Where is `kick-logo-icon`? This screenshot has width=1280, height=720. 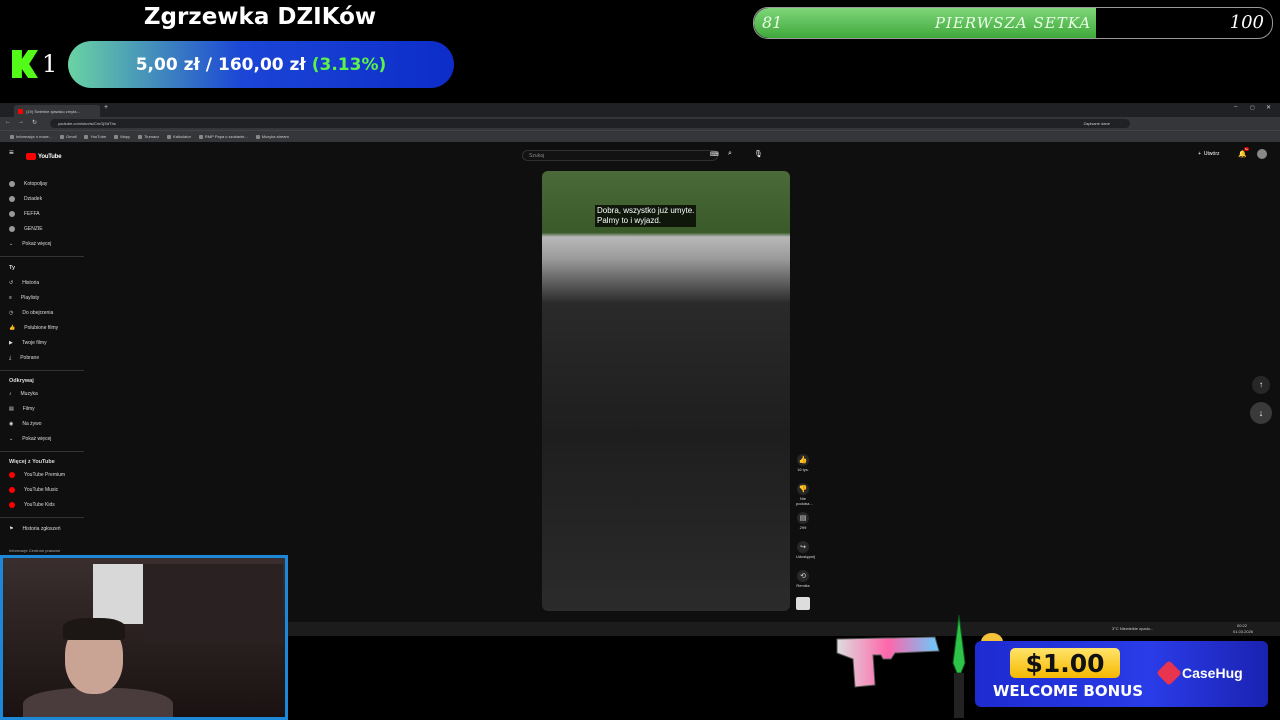 kick-logo-icon is located at coordinates (25, 64).